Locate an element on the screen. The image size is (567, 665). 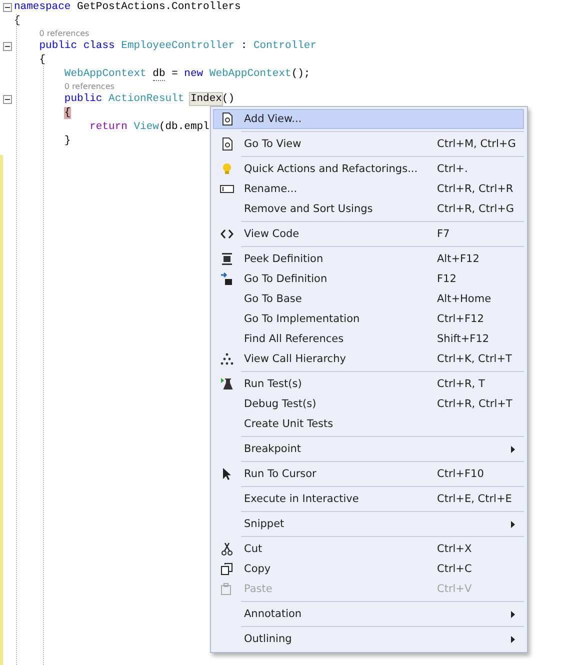
code-line: } is located at coordinates (67, 141).